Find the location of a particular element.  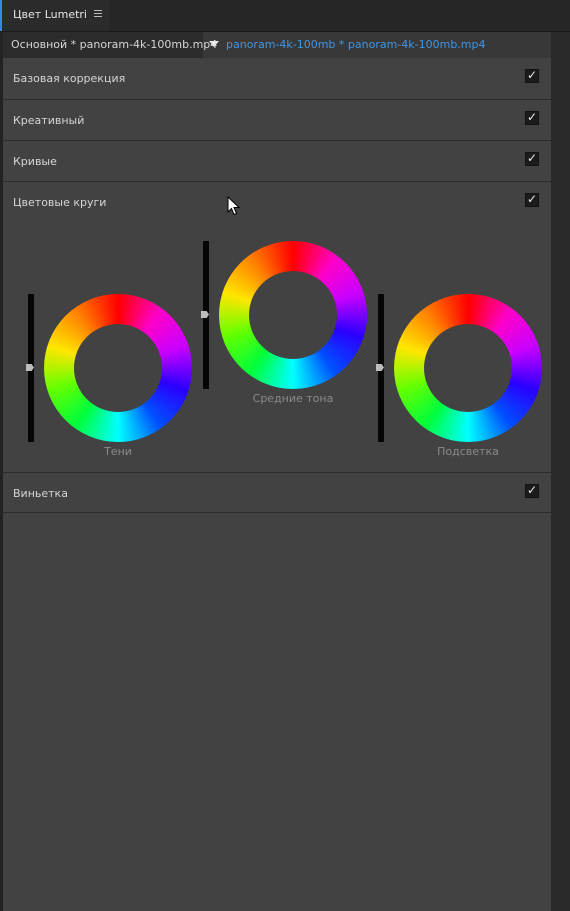

section-title: Цветовые круги is located at coordinates (59, 202).